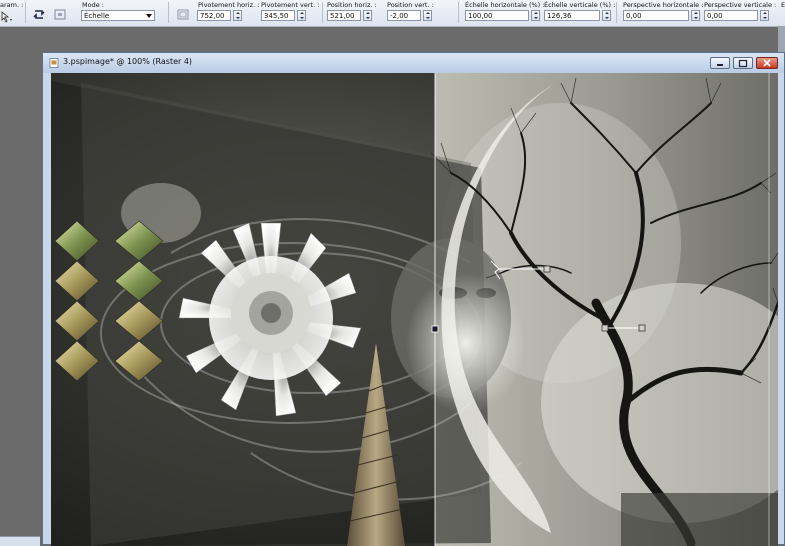 This screenshot has width=785, height=546. Describe the element at coordinates (505, 5) in the screenshot. I see `scale-h-label: Échelle horizontale (%) :` at that location.